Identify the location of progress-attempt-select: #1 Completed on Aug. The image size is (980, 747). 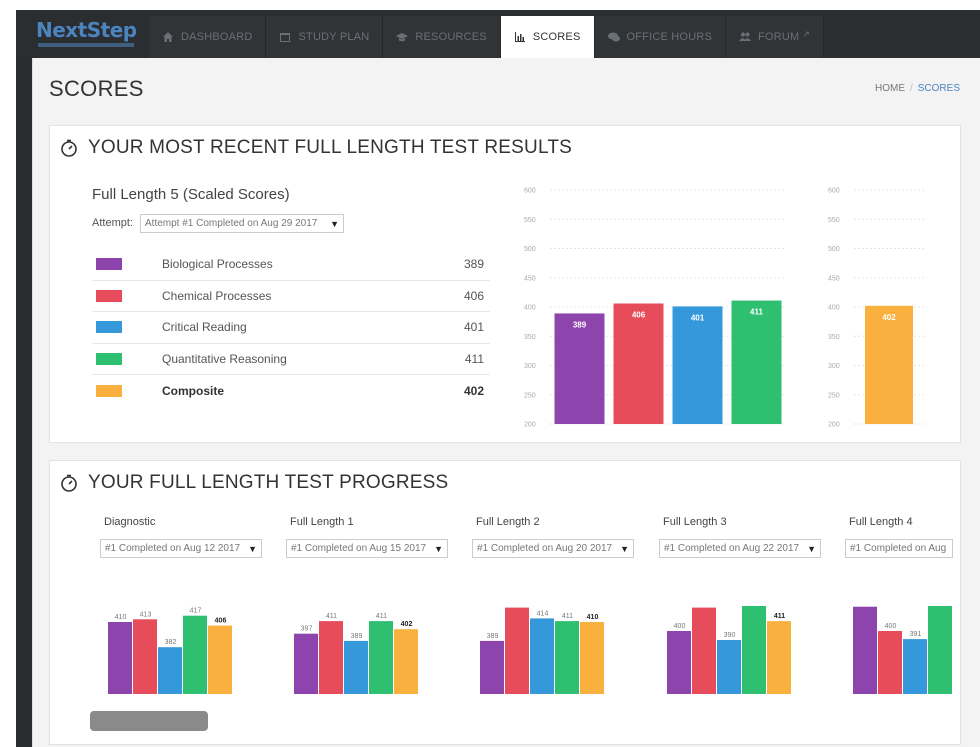
(899, 548).